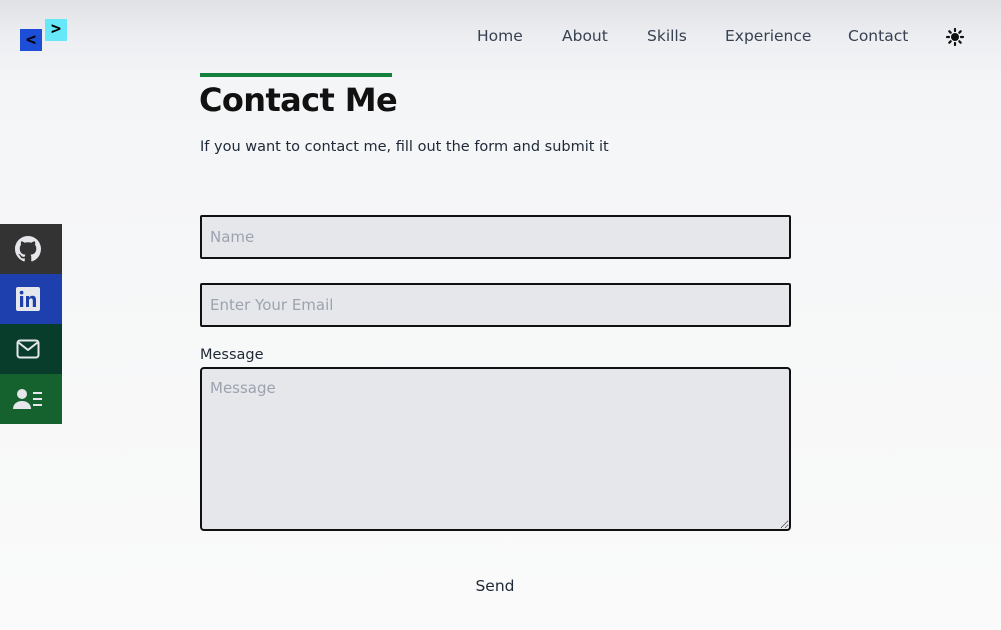  What do you see at coordinates (28, 349) in the screenshot?
I see `mail-icon` at bounding box center [28, 349].